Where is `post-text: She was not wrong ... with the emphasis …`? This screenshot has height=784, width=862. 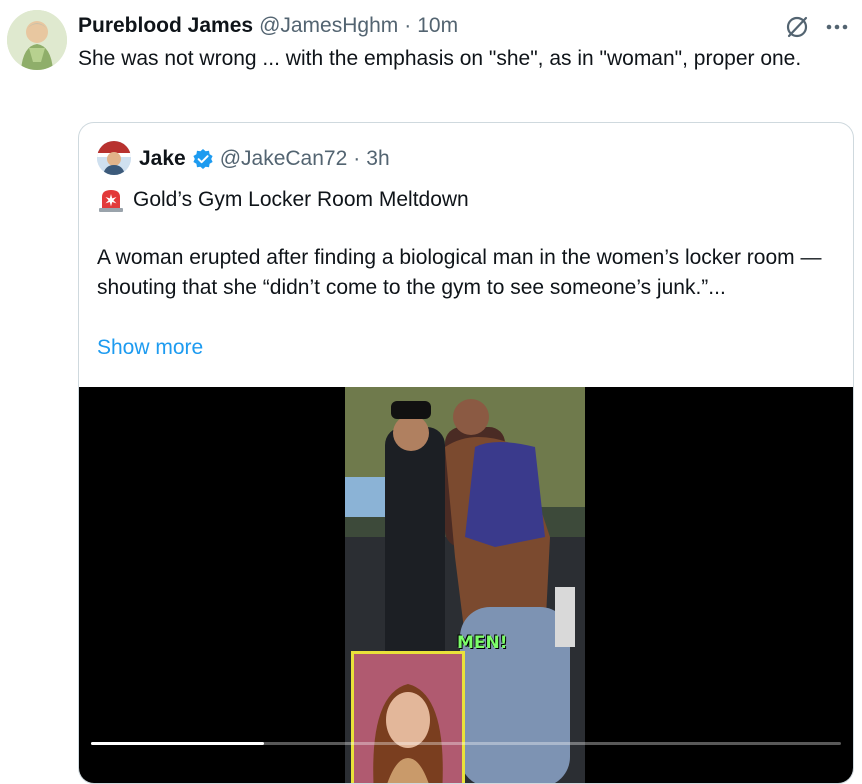 post-text: She was not wrong ... with the emphasis … is located at coordinates (440, 58).